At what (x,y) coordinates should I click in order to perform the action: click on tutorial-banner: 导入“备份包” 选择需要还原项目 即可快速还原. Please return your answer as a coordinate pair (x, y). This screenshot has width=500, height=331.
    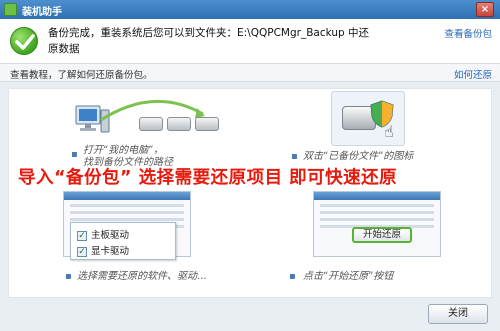
    Looking at the image, I should click on (208, 178).